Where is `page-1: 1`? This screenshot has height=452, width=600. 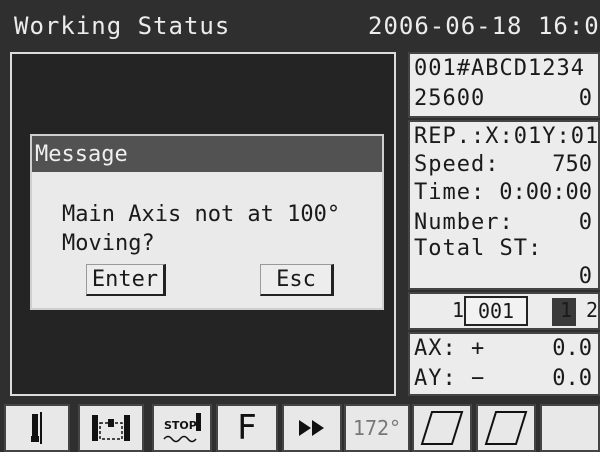
page-1: 1 is located at coordinates (566, 310).